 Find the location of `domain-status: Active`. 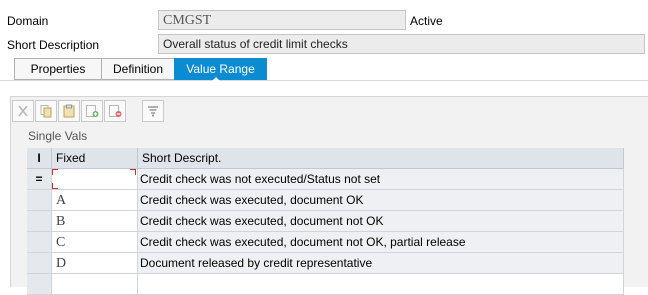

domain-status: Active is located at coordinates (426, 21).